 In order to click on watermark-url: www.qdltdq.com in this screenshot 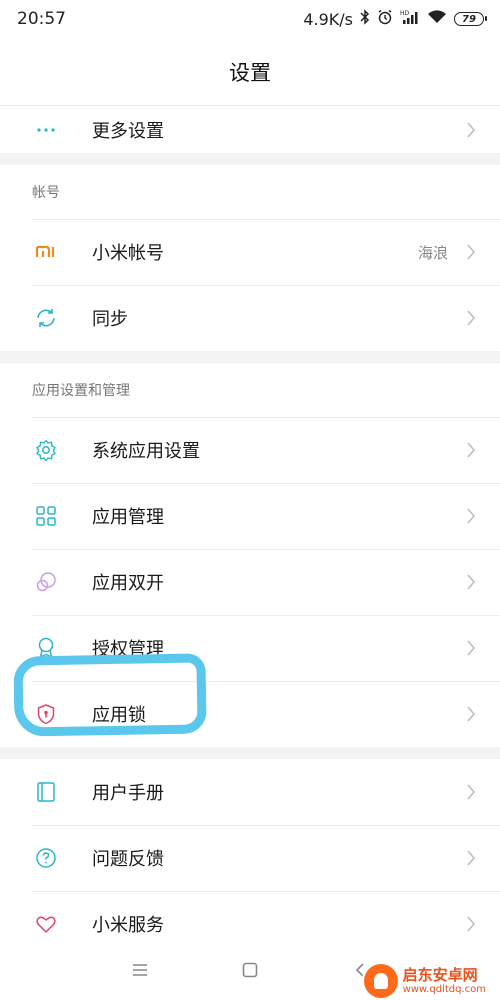, I will do `click(444, 989)`.